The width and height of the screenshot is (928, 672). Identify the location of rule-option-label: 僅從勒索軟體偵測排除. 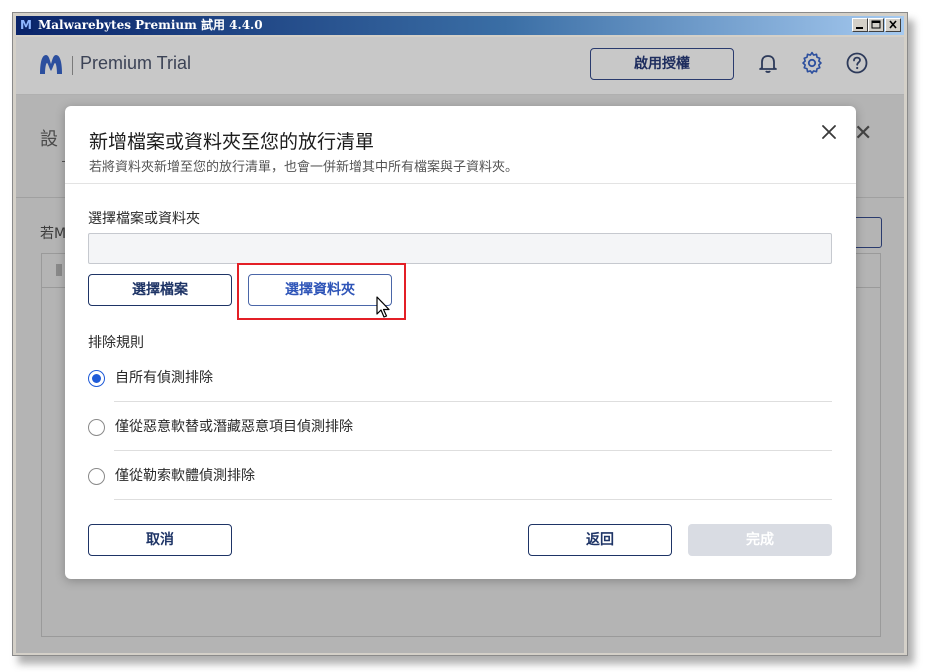
(185, 476).